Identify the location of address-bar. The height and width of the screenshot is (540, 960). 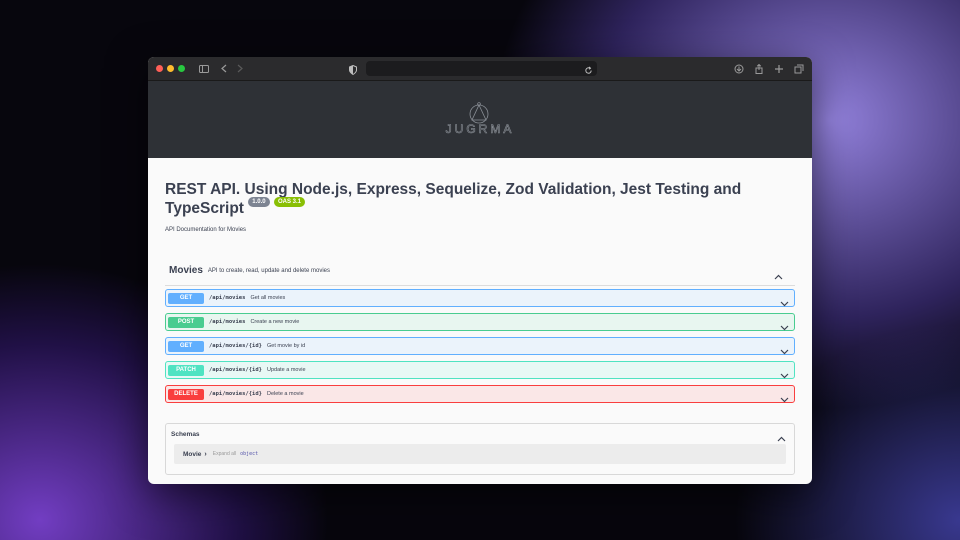
(481, 68).